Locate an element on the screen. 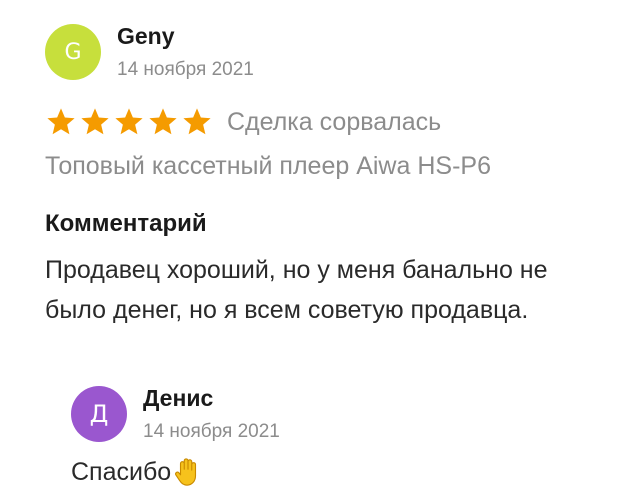  reply-text-row: Спасибо is located at coordinates (137, 472).